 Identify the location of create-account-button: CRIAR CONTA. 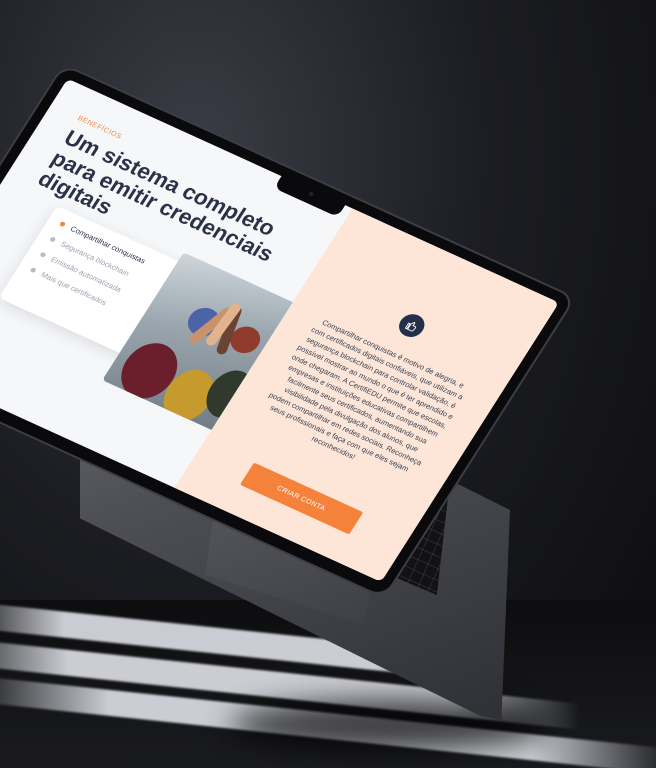
(301, 498).